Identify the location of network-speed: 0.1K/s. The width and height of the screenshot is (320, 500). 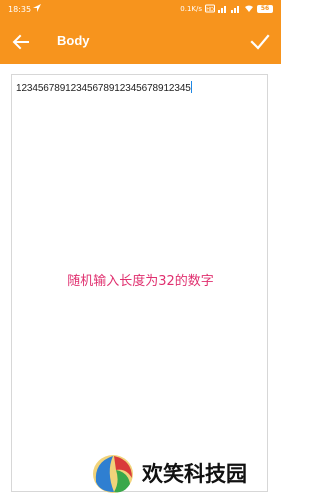
(191, 8).